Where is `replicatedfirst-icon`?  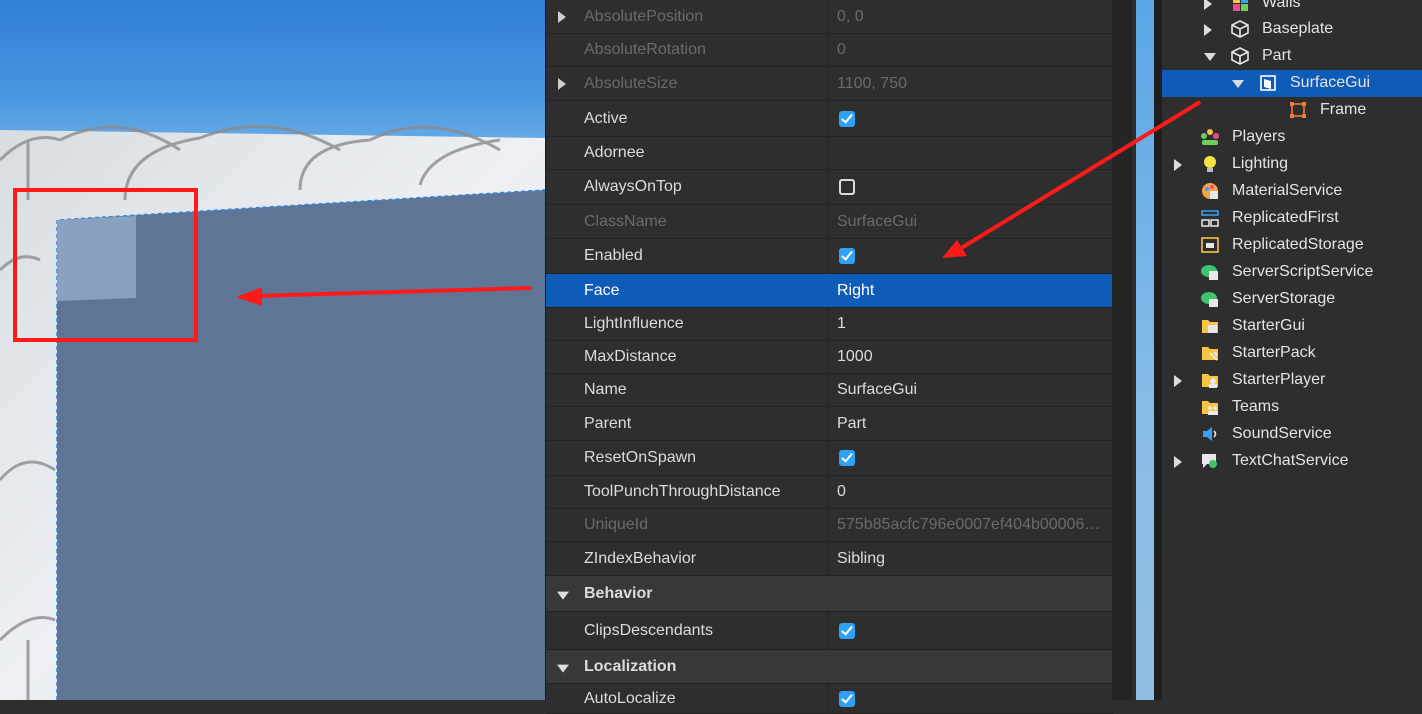 replicatedfirst-icon is located at coordinates (1210, 218).